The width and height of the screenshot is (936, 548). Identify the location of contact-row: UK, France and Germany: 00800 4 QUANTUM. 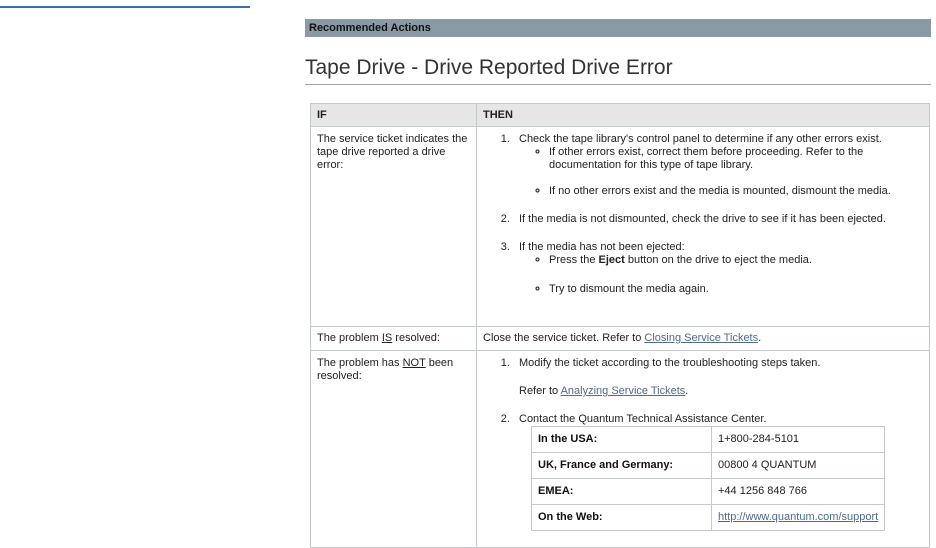
(708, 465).